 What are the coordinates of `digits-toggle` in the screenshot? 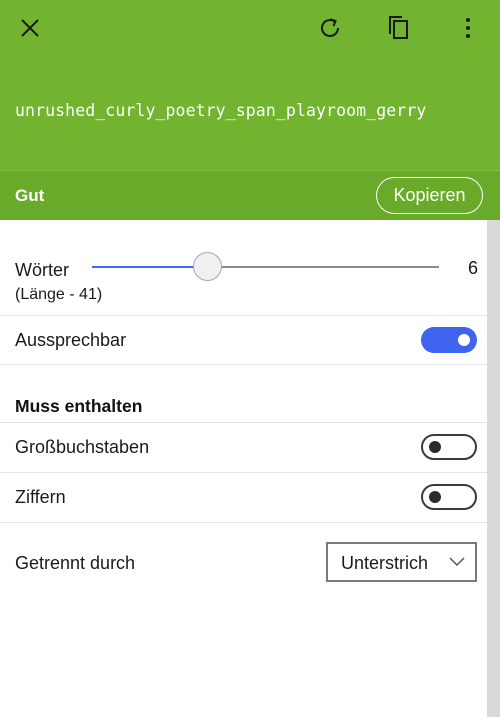 It's located at (449, 497).